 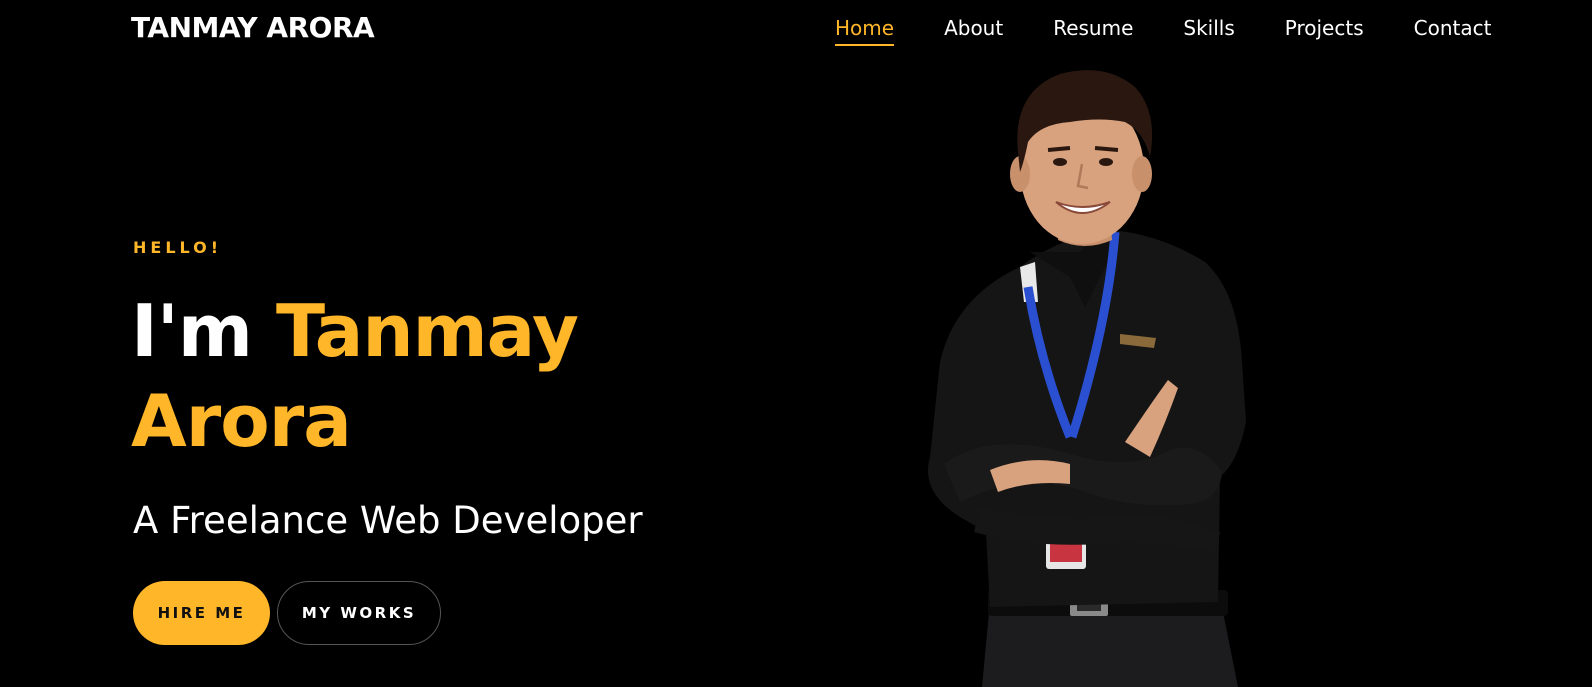 What do you see at coordinates (178, 247) in the screenshot?
I see `hero-greeting: HELLO!` at bounding box center [178, 247].